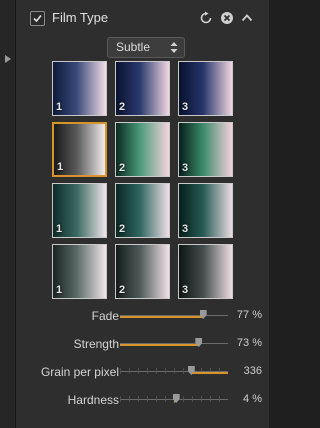 This screenshot has width=320, height=428. What do you see at coordinates (206, 18) in the screenshot?
I see `reset-icon` at bounding box center [206, 18].